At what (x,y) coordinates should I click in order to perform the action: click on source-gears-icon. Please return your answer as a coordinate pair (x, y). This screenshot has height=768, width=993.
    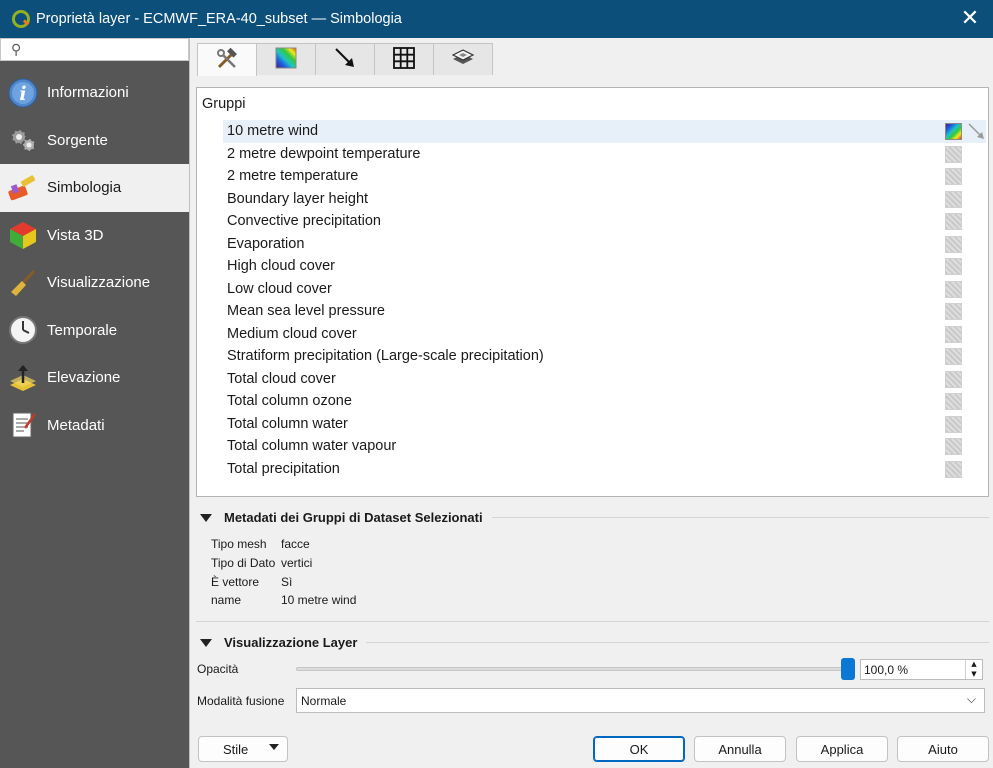
    Looking at the image, I should click on (23, 140).